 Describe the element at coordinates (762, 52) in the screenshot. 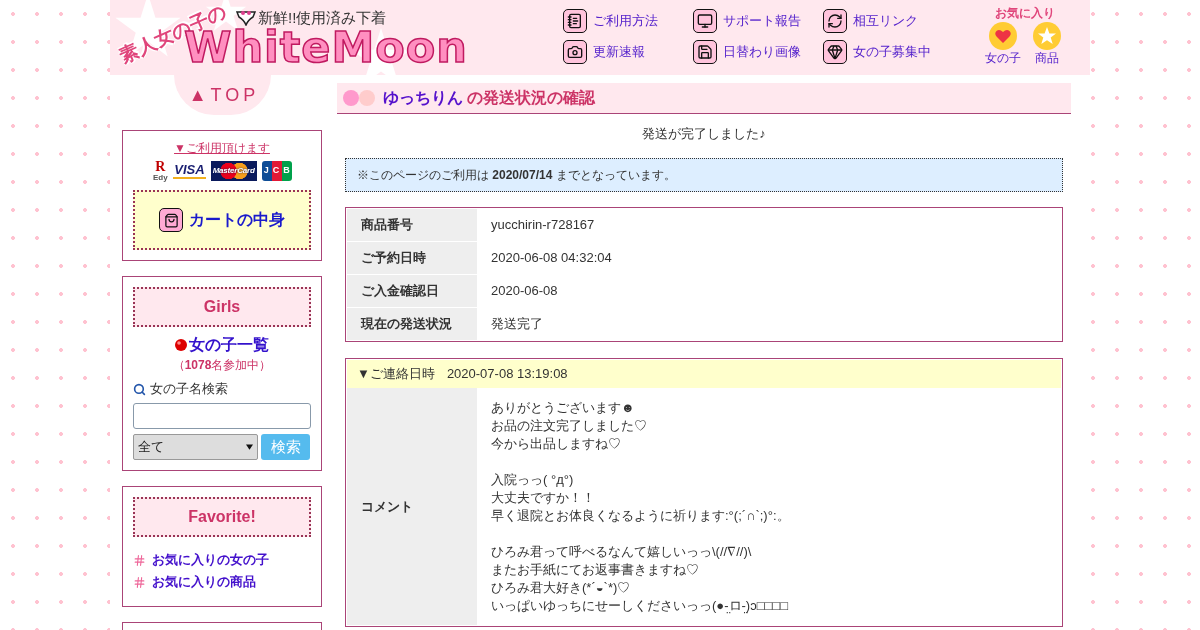

I see `nav-link: 日替わり画像` at that location.